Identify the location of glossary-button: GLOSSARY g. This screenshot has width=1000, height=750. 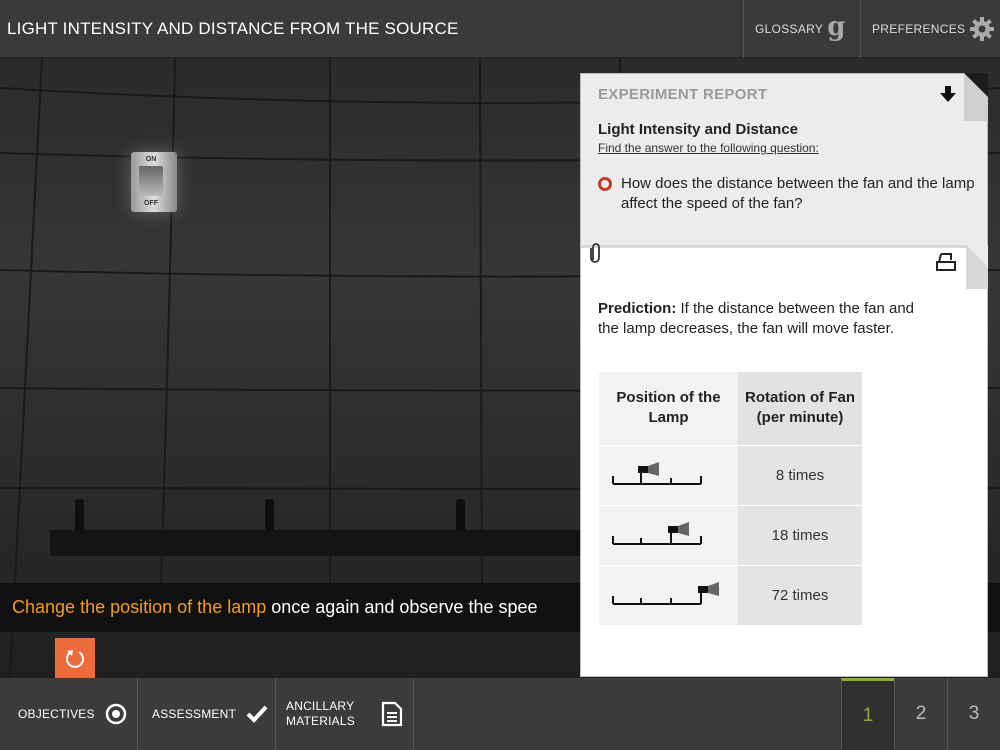
(801, 29).